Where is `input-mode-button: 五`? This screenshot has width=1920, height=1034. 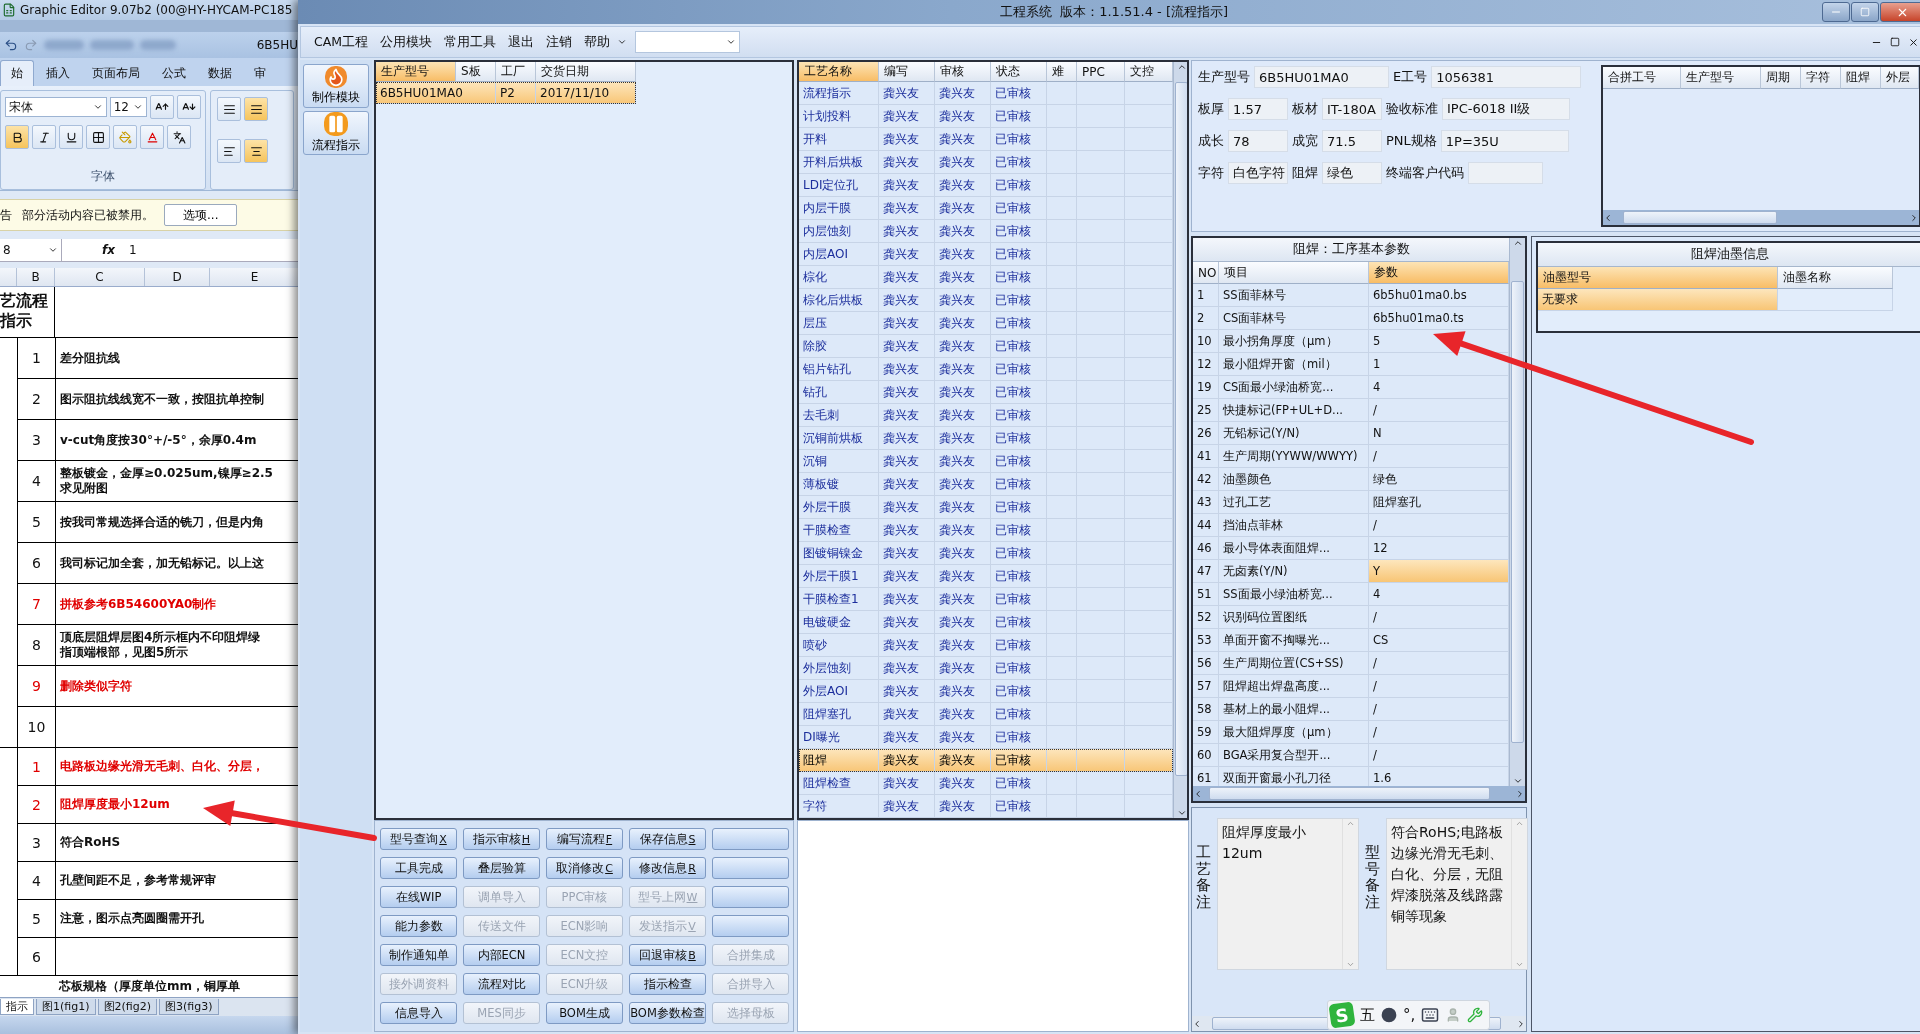
input-mode-button: 五 is located at coordinates (1367, 1015).